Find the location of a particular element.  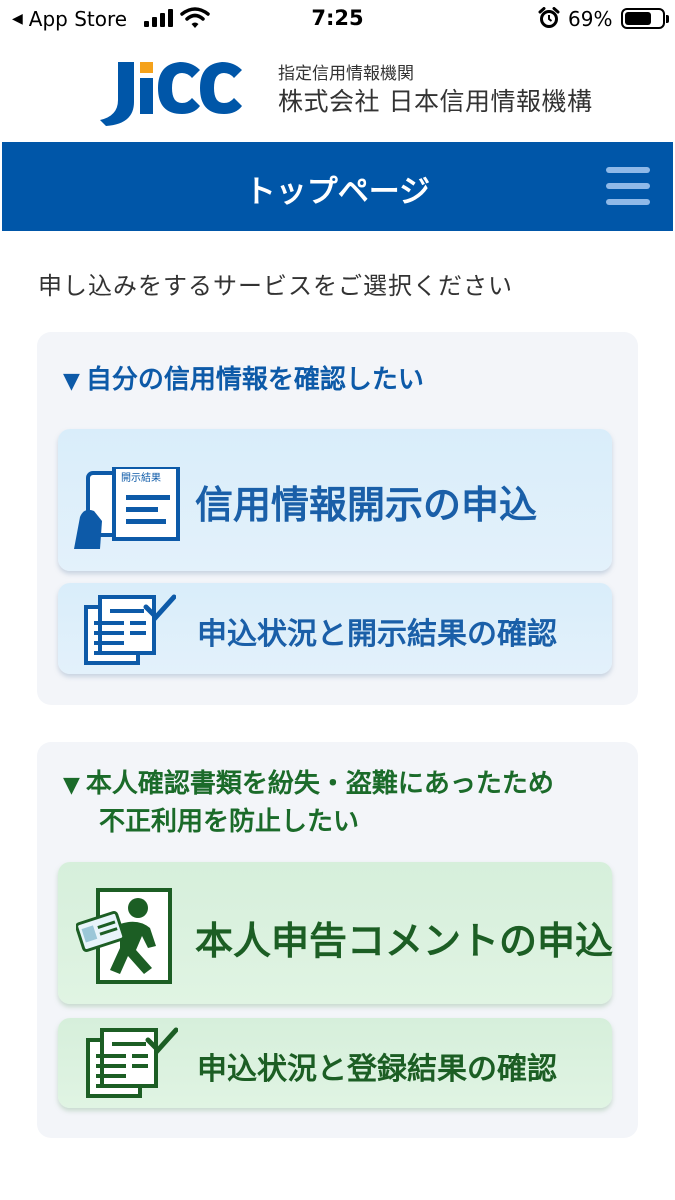

button-label: 本人申告コメントの申込 is located at coordinates (404, 941).